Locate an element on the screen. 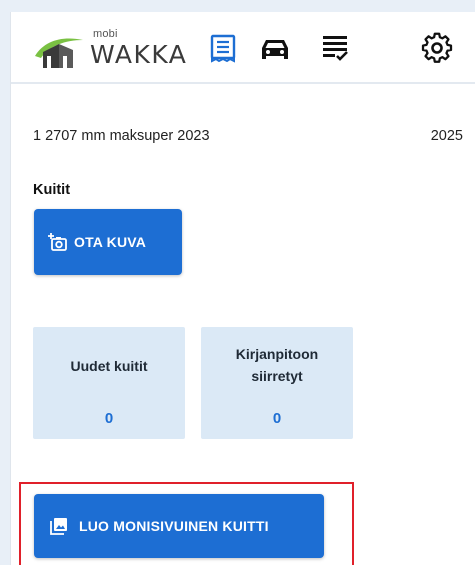 The image size is (475, 565). company-row: 1 2707 mm maksuper 2023 2025 is located at coordinates (248, 138).